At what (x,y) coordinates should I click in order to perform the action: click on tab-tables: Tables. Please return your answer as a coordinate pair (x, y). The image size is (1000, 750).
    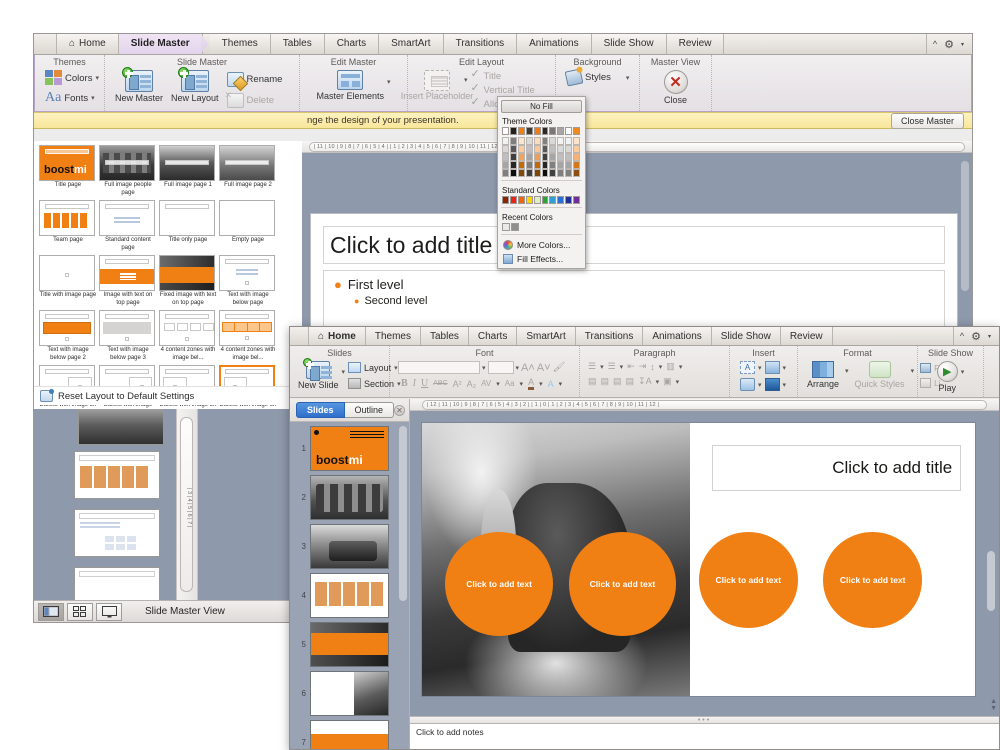
    Looking at the image, I should click on (297, 44).